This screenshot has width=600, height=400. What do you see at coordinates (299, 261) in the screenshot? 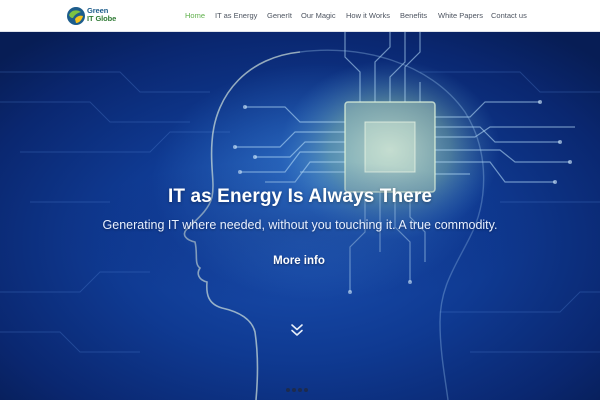
I see `more-info-button: More info` at bounding box center [299, 261].